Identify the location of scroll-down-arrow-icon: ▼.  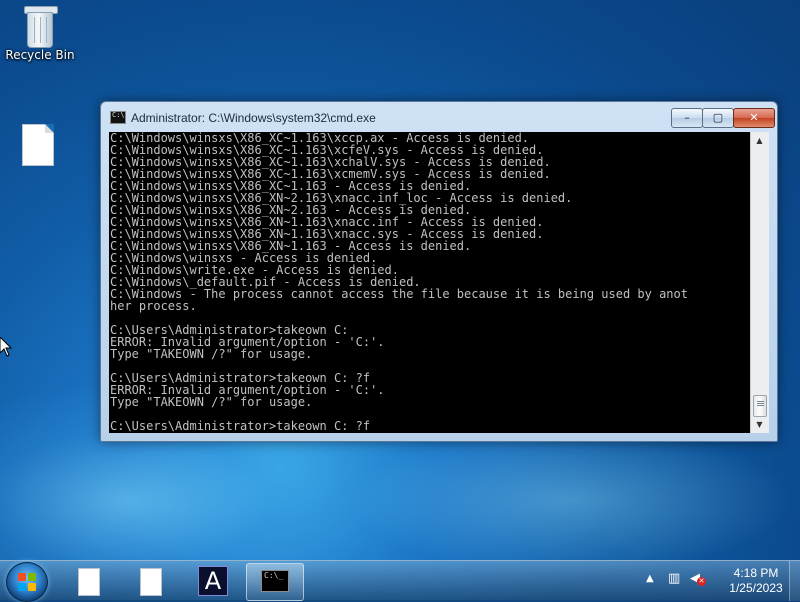
(759, 424).